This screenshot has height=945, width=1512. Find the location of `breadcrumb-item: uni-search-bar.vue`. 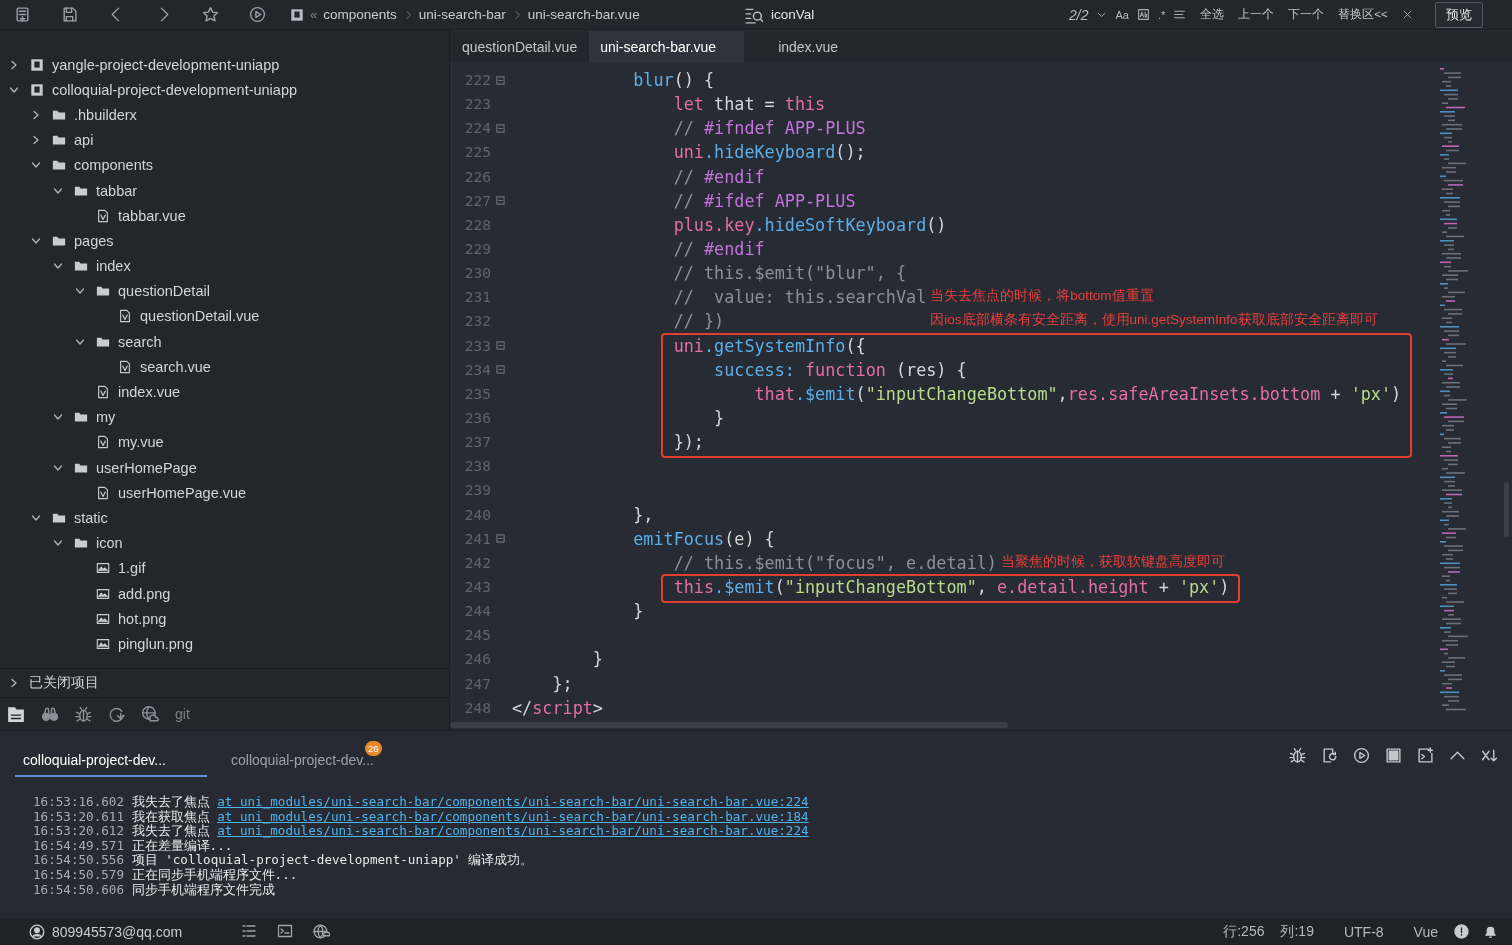

breadcrumb-item: uni-search-bar.vue is located at coordinates (583, 14).